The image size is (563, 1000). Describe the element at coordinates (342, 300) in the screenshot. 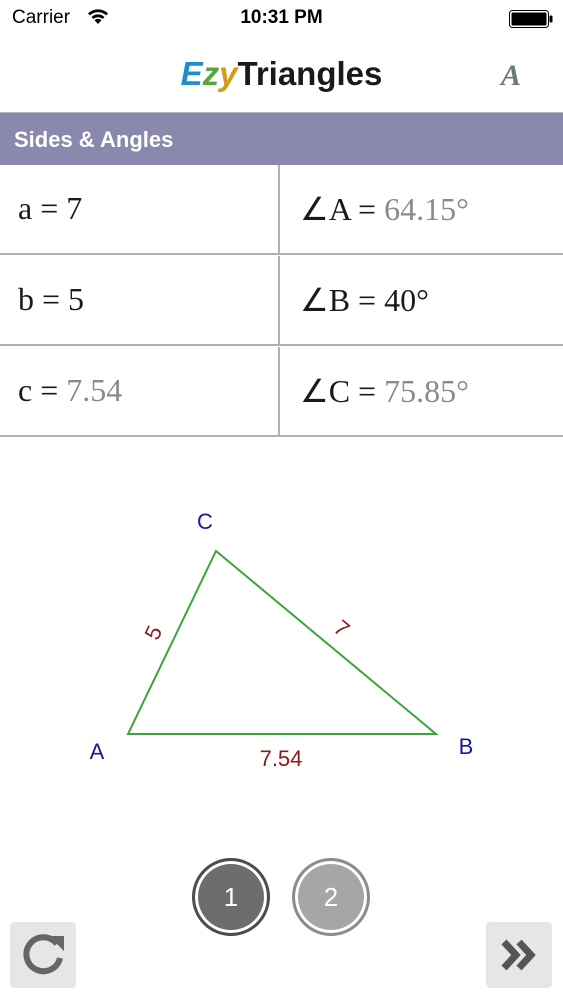

I see `angle-b-label: ∠B =` at that location.